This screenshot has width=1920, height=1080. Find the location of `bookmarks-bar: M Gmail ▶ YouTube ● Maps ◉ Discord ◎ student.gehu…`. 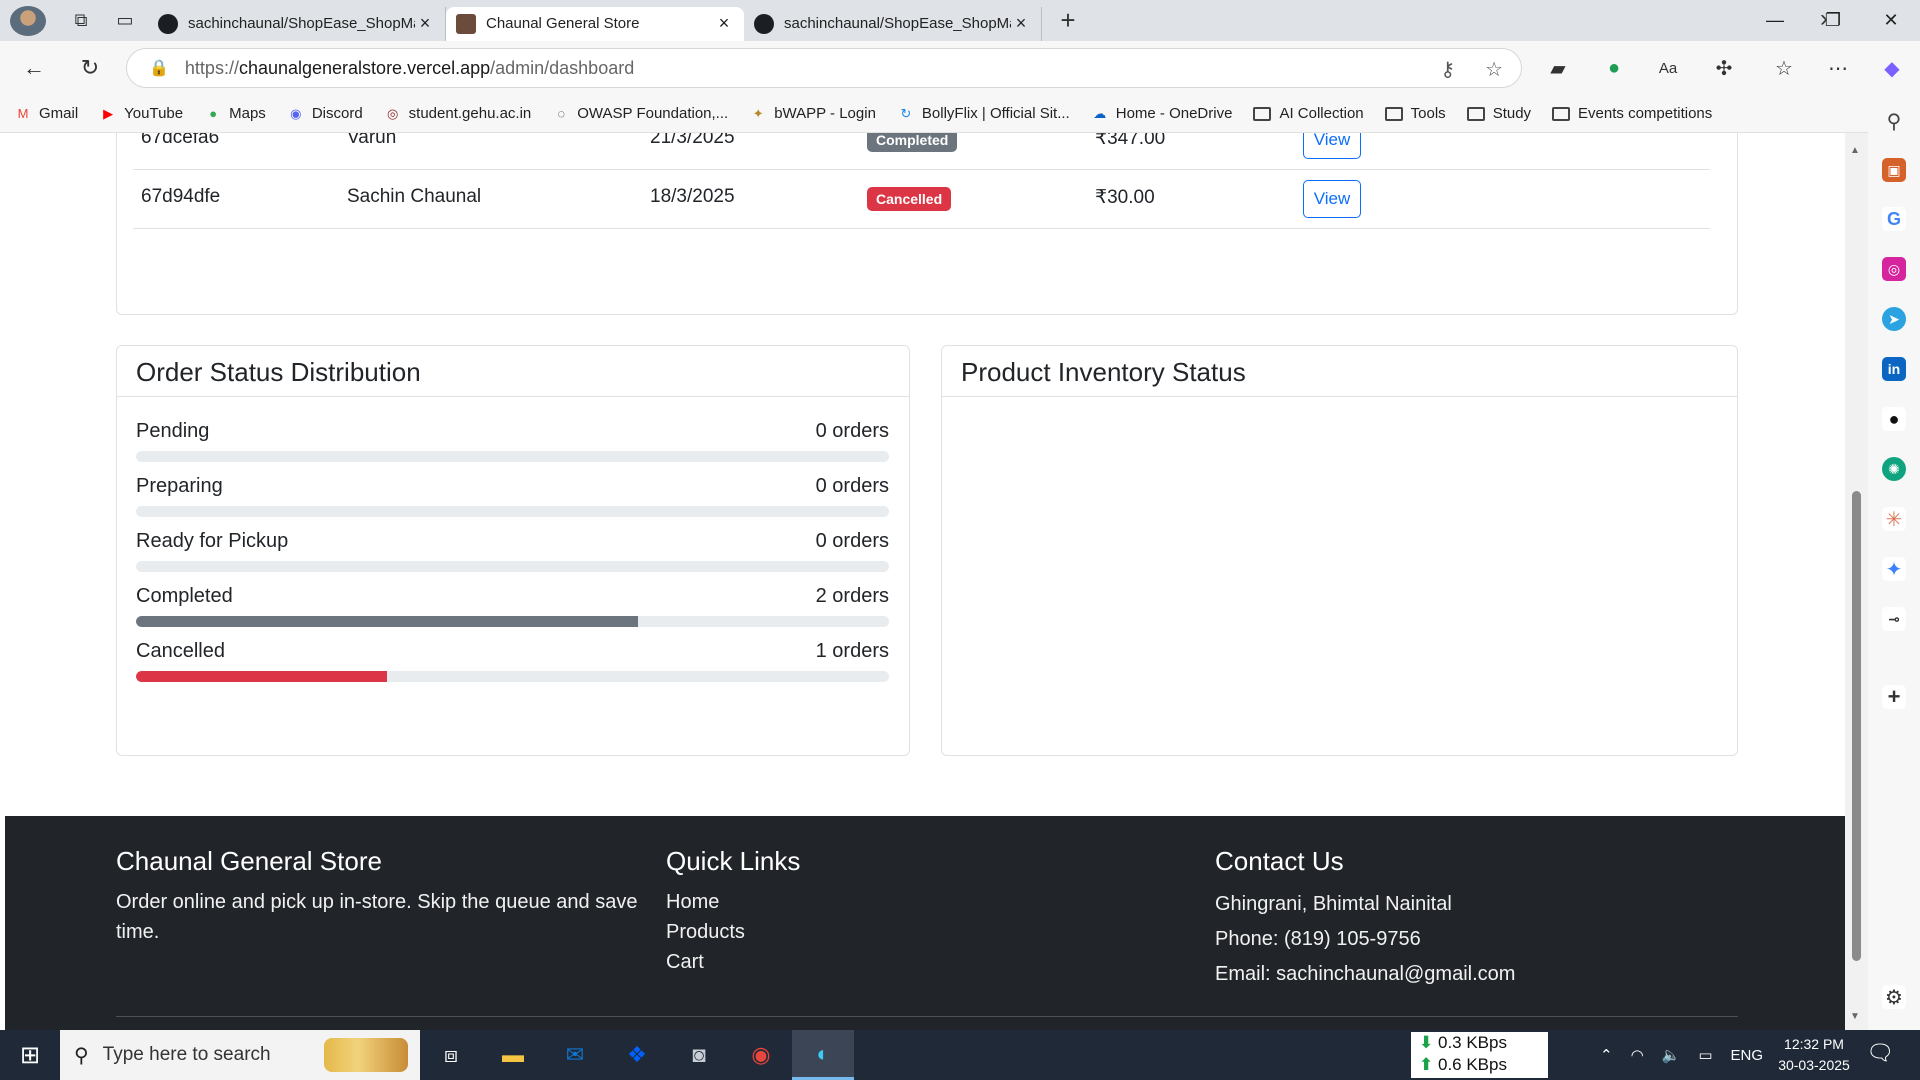

bookmarks-bar: M Gmail ▶ YouTube ● Maps ◉ Discord ◎ student.gehu… is located at coordinates (960, 114).